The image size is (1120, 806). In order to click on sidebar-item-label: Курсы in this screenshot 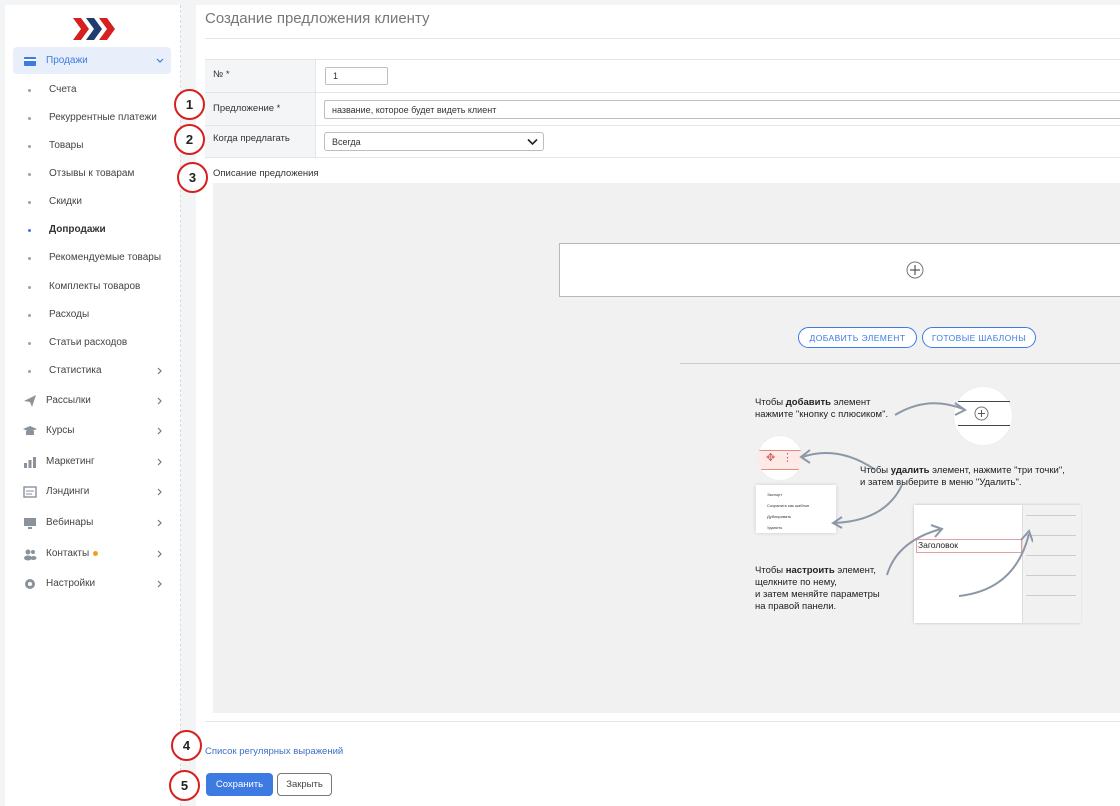, I will do `click(60, 430)`.